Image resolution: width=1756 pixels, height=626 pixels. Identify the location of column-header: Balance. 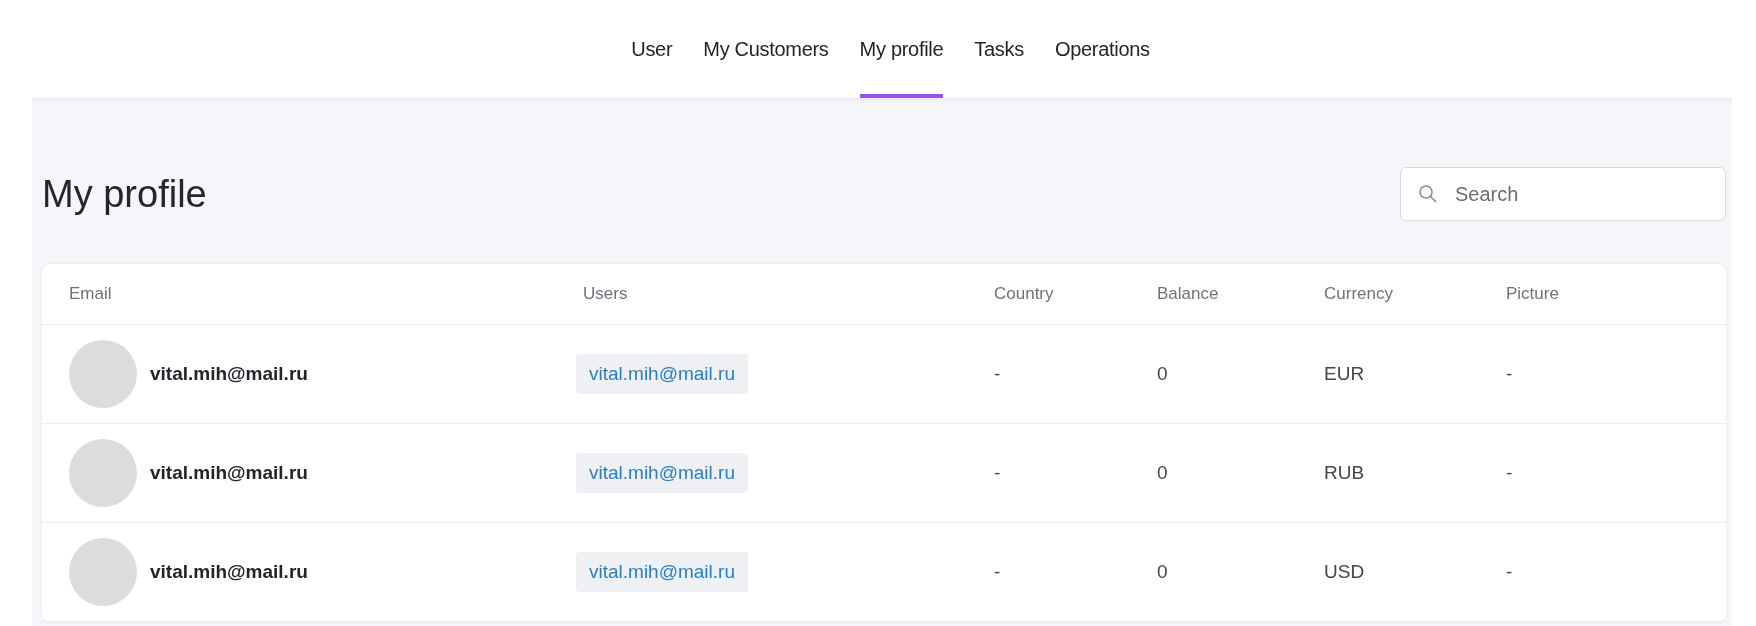
(1187, 294).